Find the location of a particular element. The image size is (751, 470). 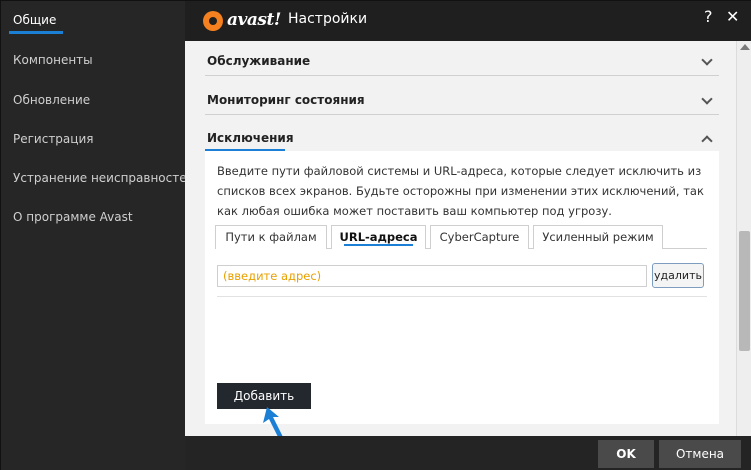

window-title: Настройки is located at coordinates (328, 19).